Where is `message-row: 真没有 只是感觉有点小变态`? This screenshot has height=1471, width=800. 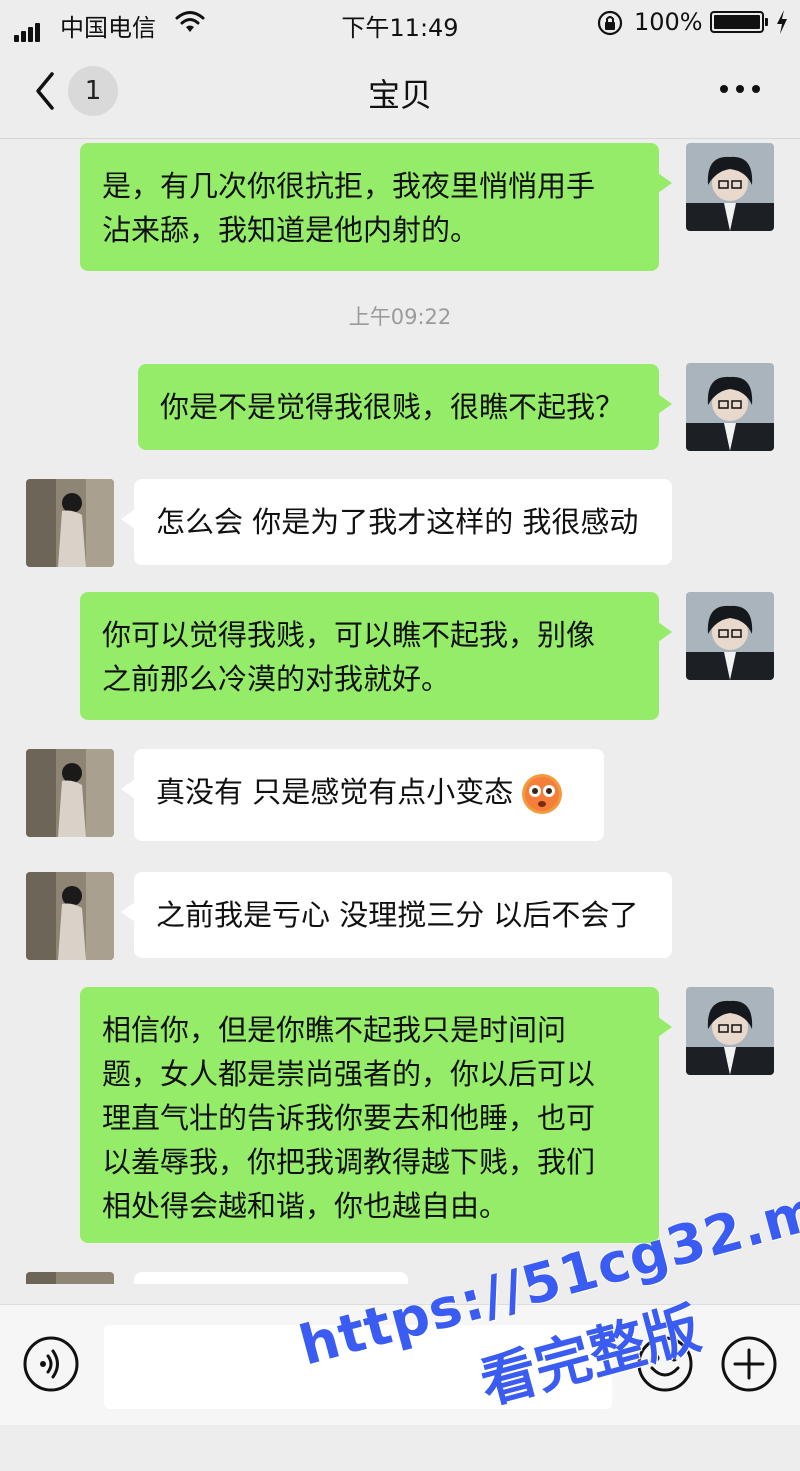
message-row: 真没有 只是感觉有点小变态 is located at coordinates (369, 792).